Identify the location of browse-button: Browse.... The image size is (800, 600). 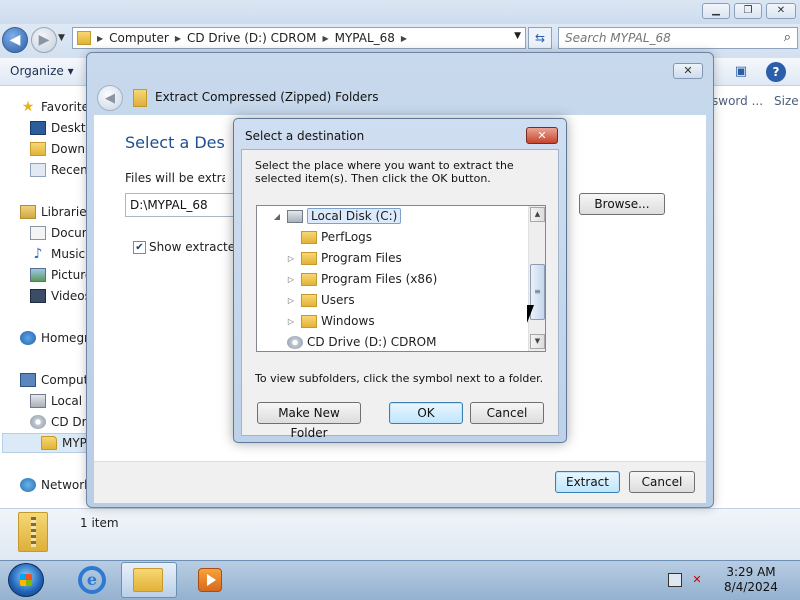
(622, 204).